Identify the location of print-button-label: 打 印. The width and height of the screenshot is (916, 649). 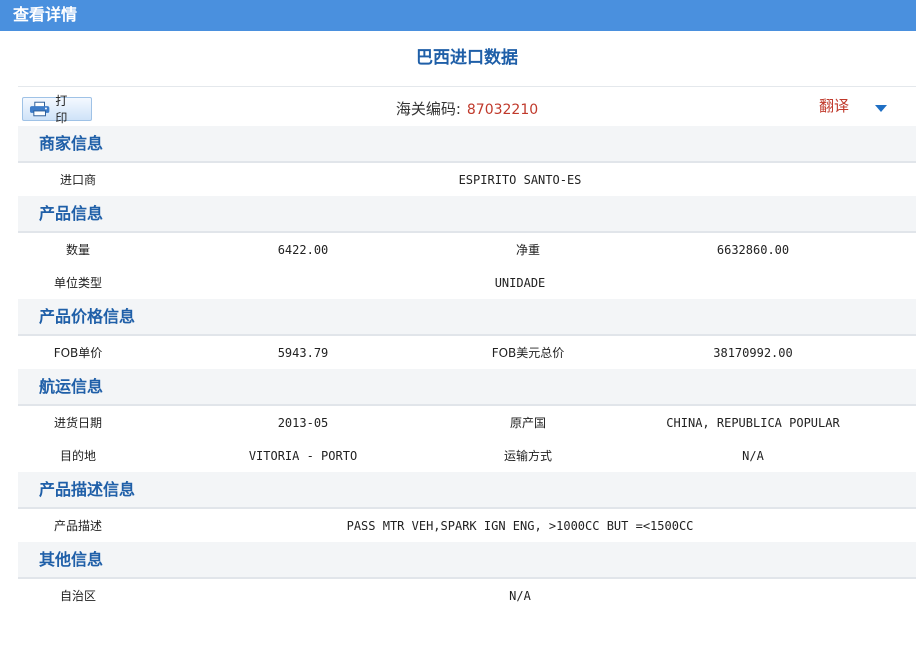
(63, 109).